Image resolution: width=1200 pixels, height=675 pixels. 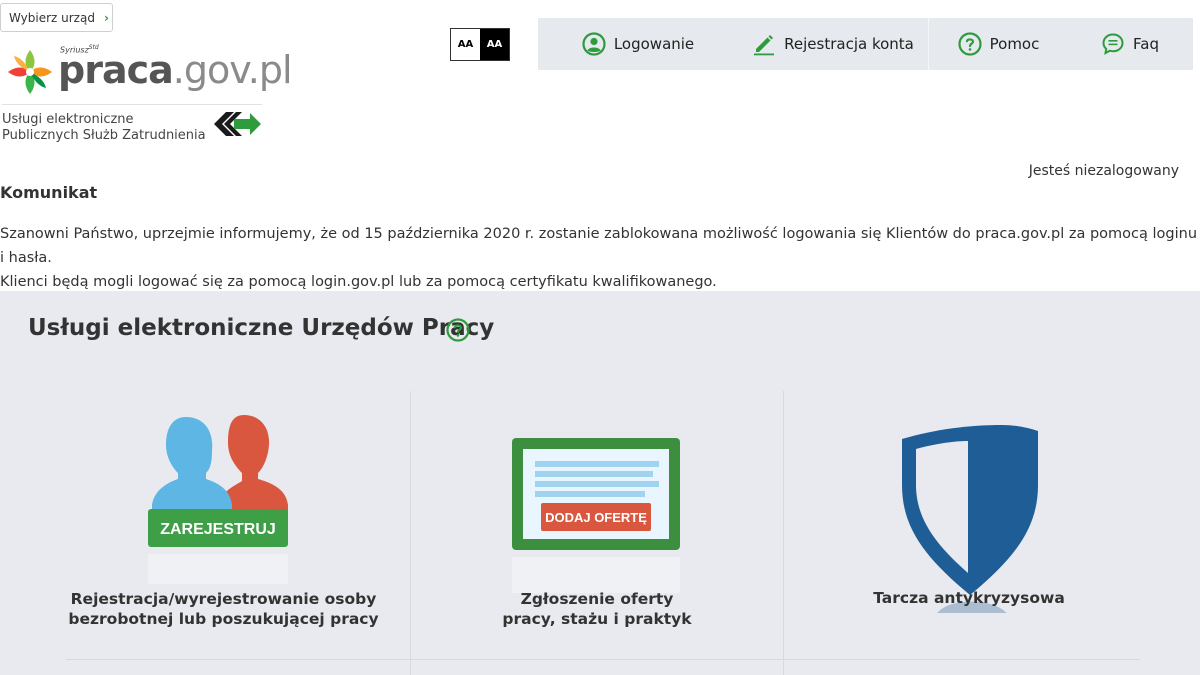 I want to click on tile3-caption: Tarcza antykryzysowa, so click(x=969, y=598).